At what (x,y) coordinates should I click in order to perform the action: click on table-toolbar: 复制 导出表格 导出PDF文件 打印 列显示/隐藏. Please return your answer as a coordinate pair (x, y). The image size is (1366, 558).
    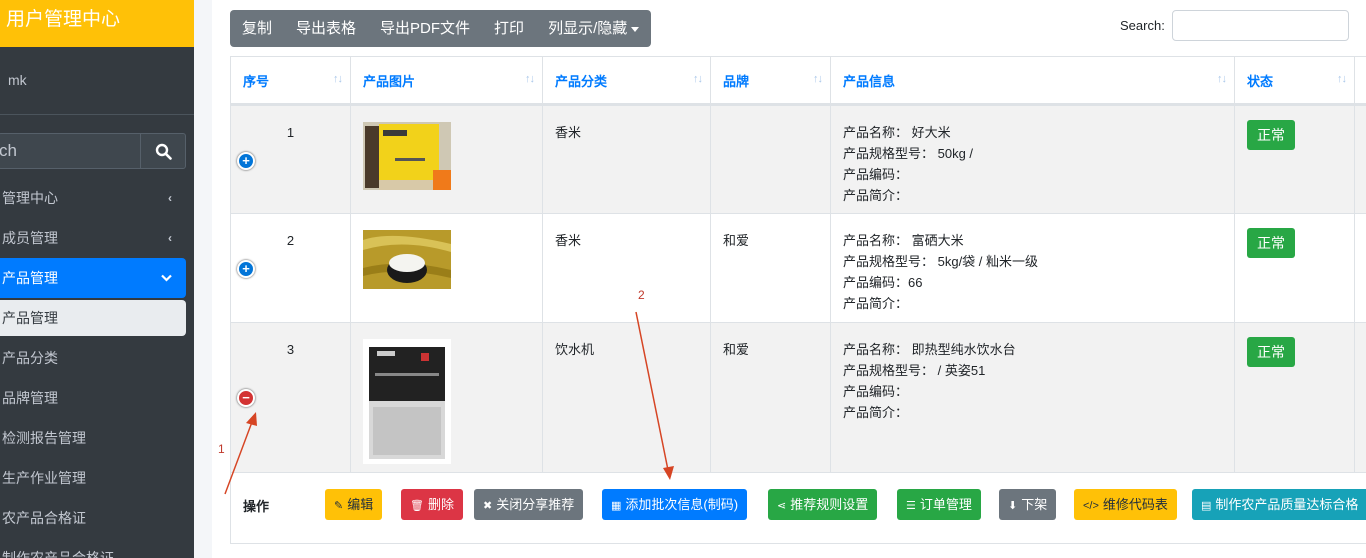
    Looking at the image, I should click on (441, 28).